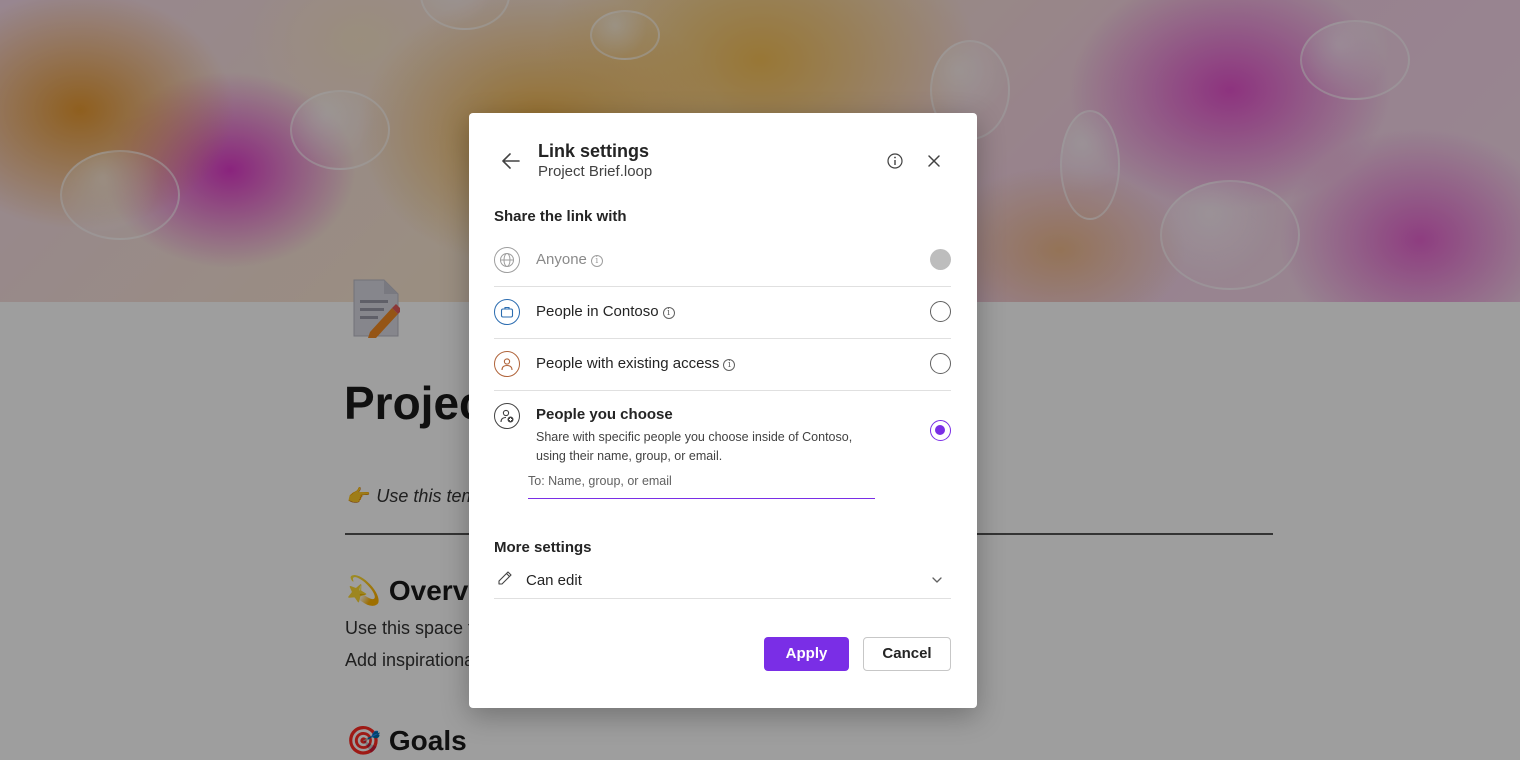 The image size is (1520, 760). What do you see at coordinates (507, 260) in the screenshot?
I see `globe-icon` at bounding box center [507, 260].